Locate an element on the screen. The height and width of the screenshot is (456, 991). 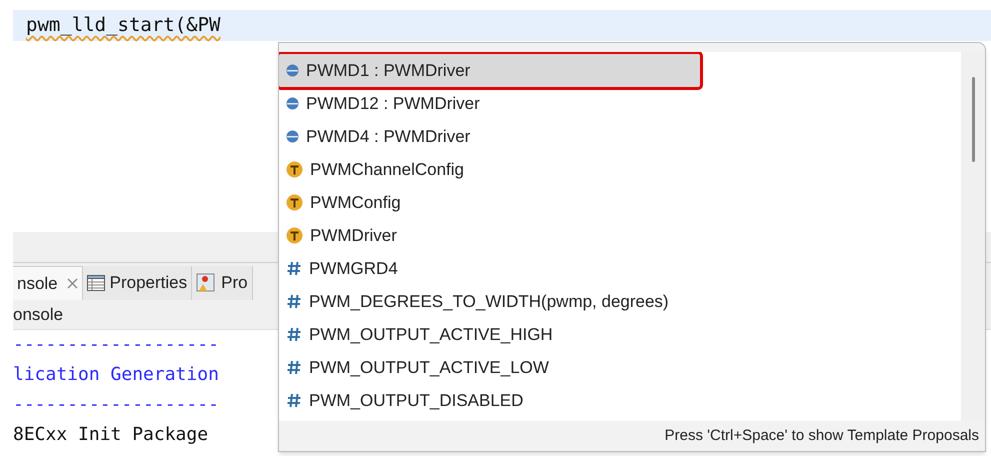
console-line: lication Generation is located at coordinates (116, 375).